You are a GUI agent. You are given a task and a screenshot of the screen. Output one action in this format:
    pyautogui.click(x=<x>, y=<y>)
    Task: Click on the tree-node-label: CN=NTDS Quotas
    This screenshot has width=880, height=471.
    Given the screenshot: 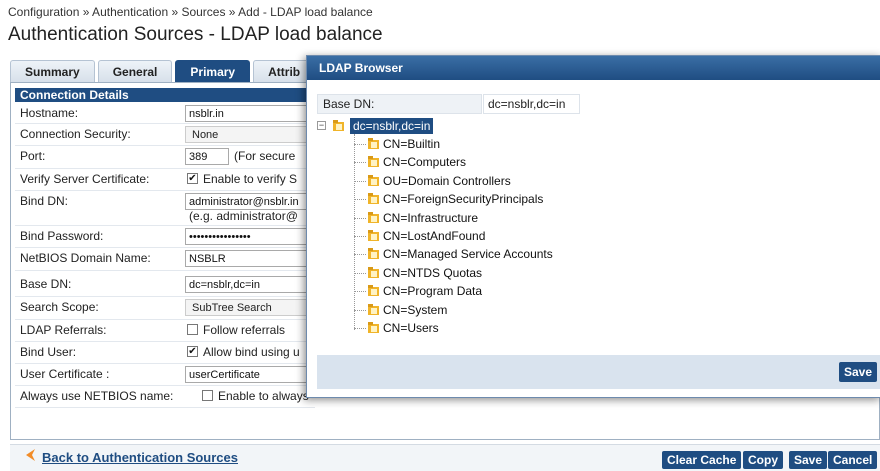 What is the action you would take?
    pyautogui.click(x=432, y=273)
    